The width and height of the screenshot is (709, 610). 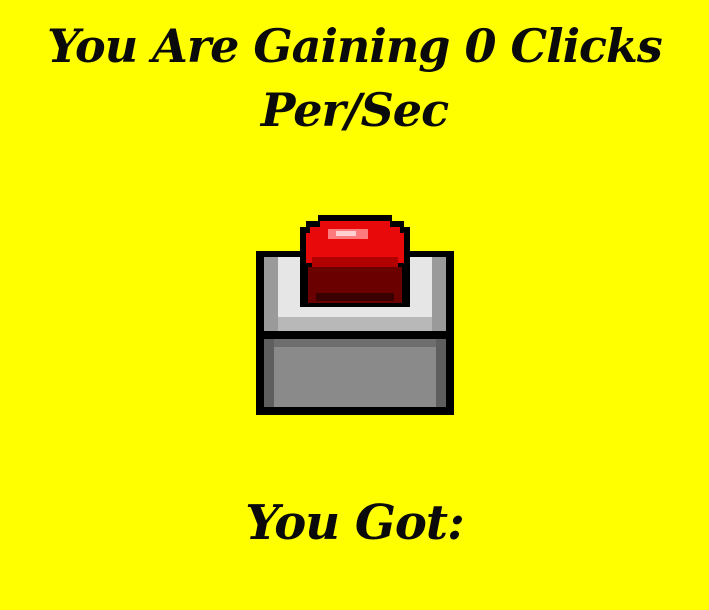 What do you see at coordinates (354, 110) in the screenshot?
I see `rate-line-2: Per/Sec` at bounding box center [354, 110].